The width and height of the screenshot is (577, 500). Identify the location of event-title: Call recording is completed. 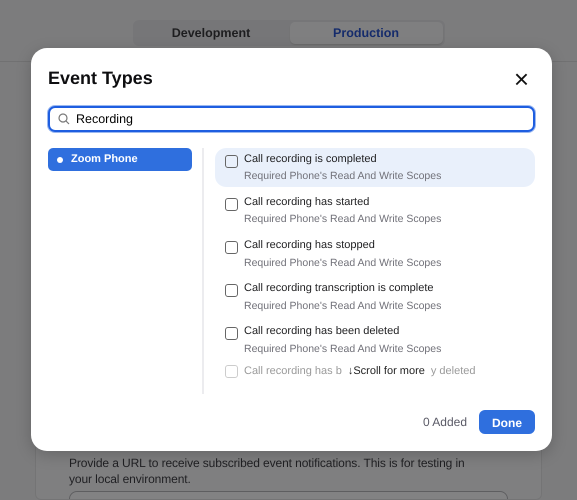
(311, 159).